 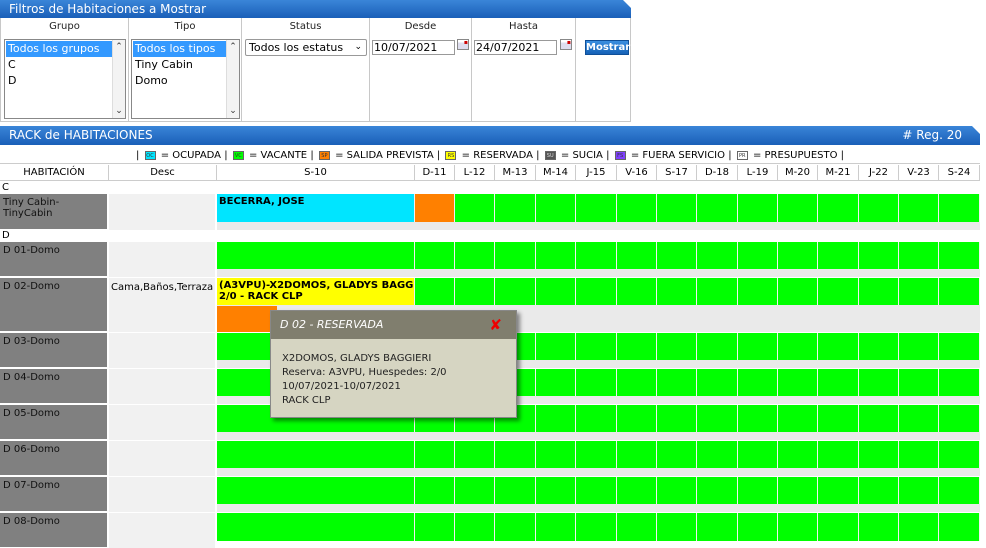 What do you see at coordinates (315, 208) in the screenshot?
I see `booking-bar-ocupada: BECERRA, JOSE` at bounding box center [315, 208].